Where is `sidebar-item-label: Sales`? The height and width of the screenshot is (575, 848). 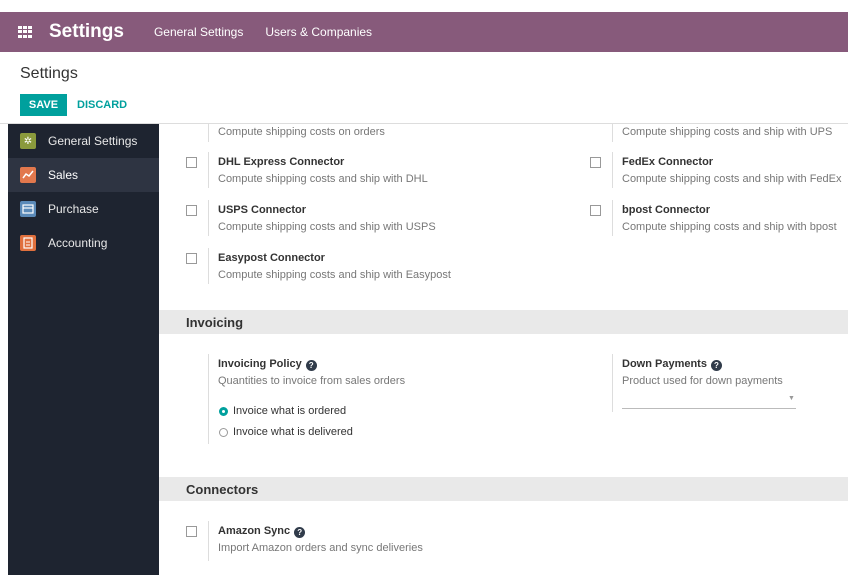
sidebar-item-label: Sales is located at coordinates (63, 175).